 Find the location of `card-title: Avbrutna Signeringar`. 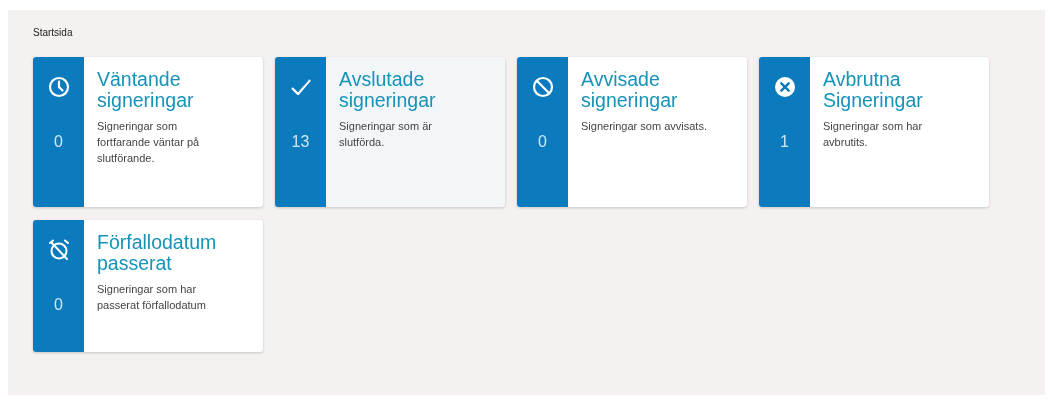

card-title: Avbrutna Signeringar is located at coordinates (873, 90).